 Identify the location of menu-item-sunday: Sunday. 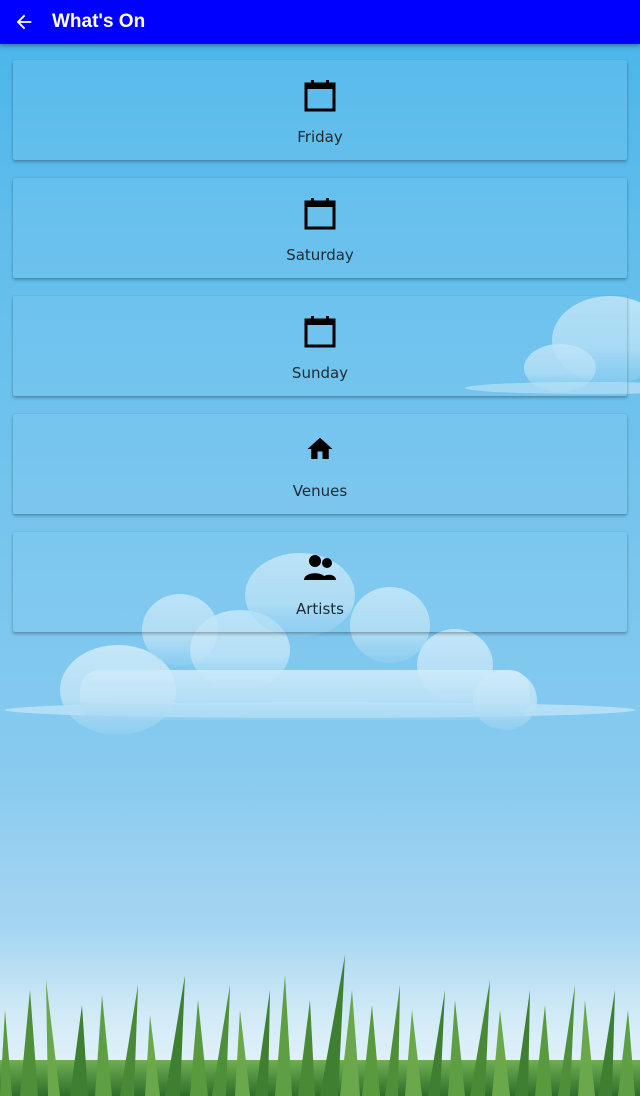
(320, 346).